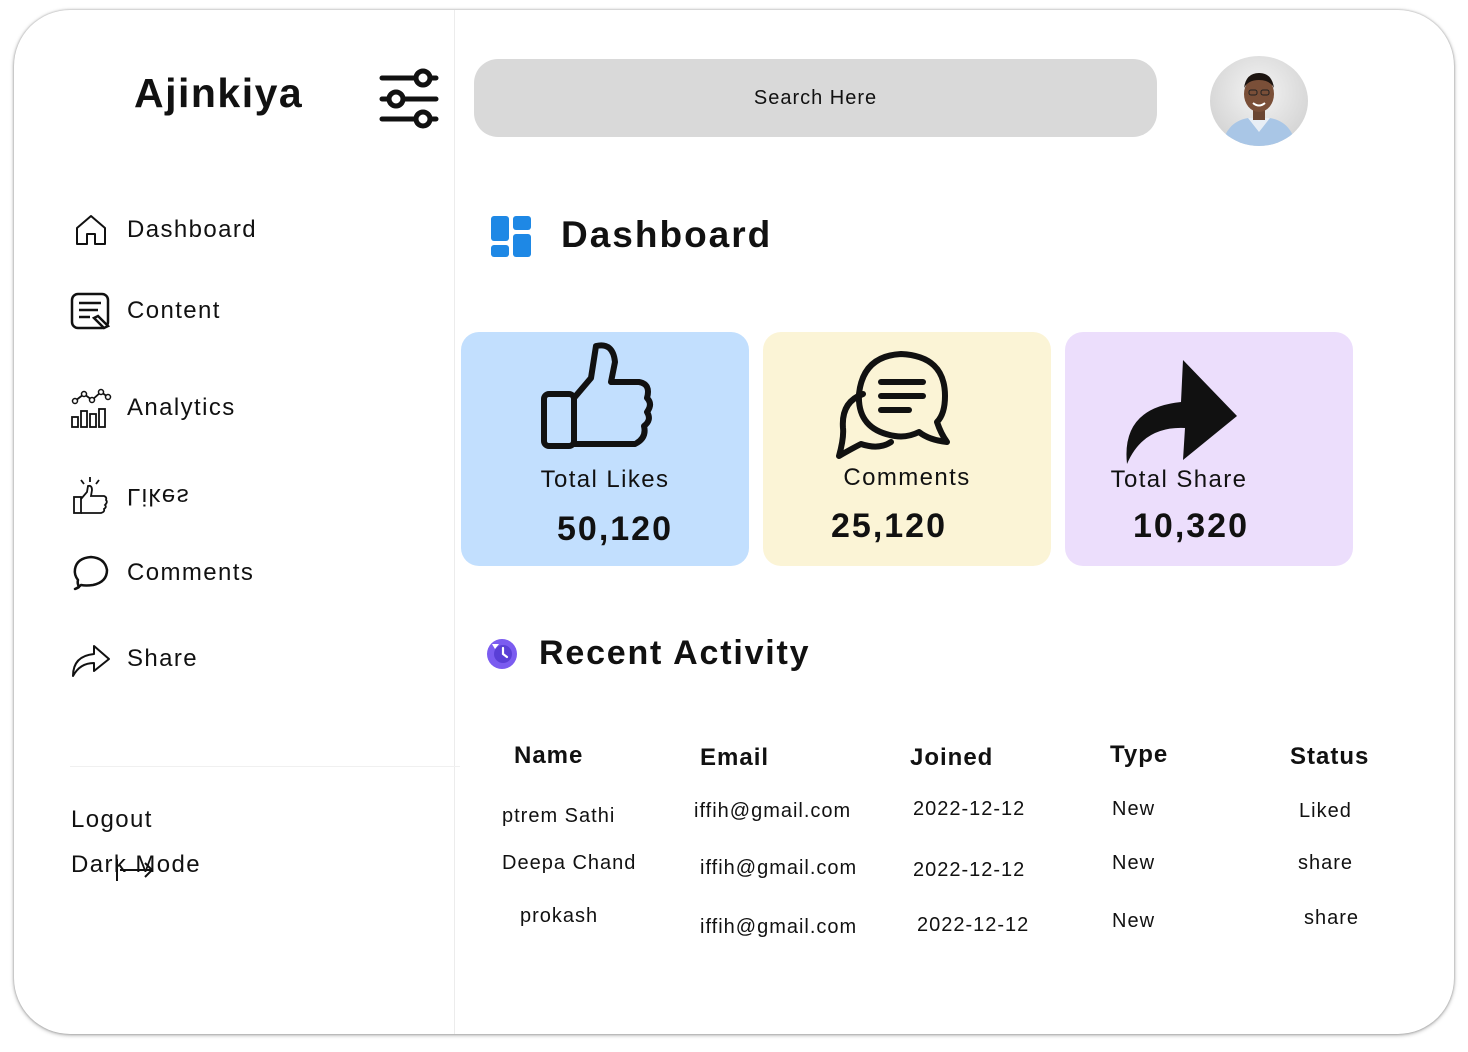 Image resolution: width=1468 pixels, height=1052 pixels. I want to click on home-icon, so click(91, 230).